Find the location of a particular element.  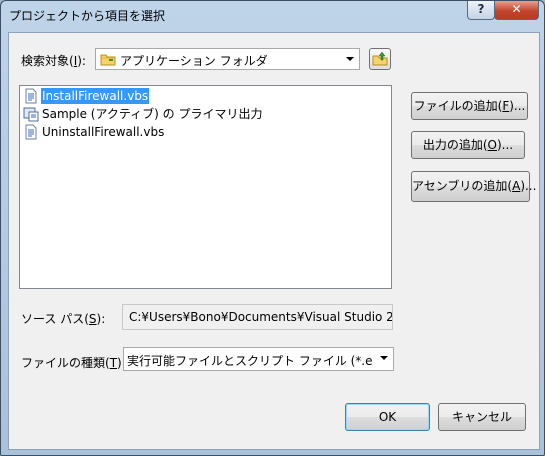

close-button: ✕ is located at coordinates (516, 10).